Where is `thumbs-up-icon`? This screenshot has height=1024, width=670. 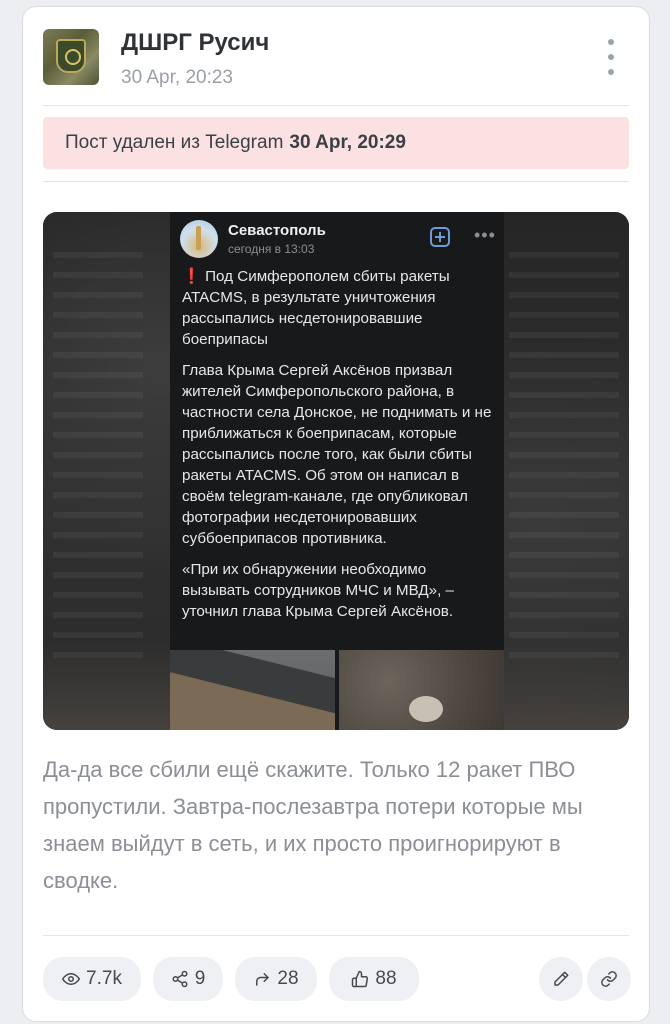
thumbs-up-icon is located at coordinates (360, 979).